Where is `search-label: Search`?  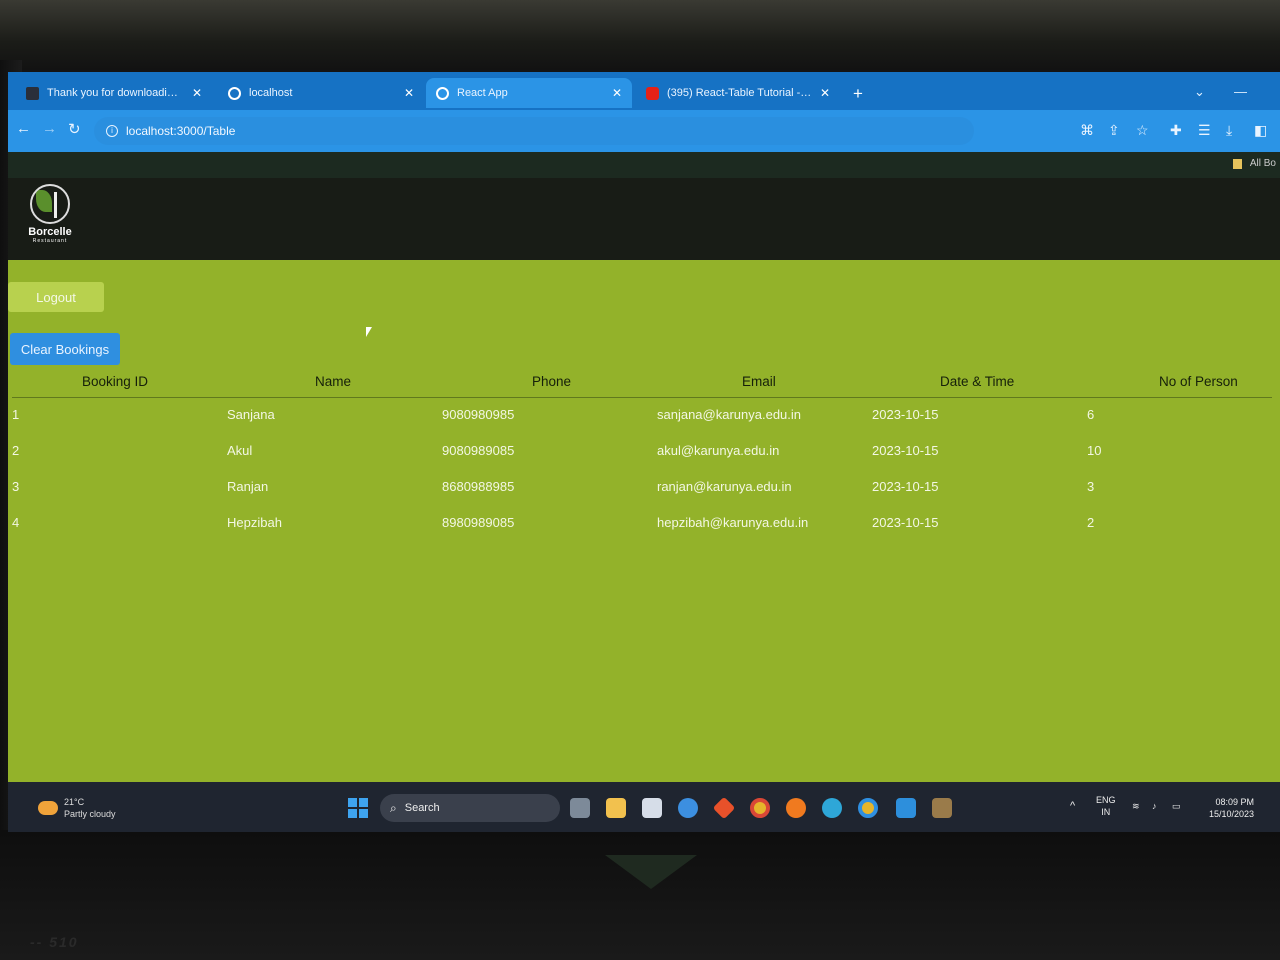 search-label: Search is located at coordinates (422, 808).